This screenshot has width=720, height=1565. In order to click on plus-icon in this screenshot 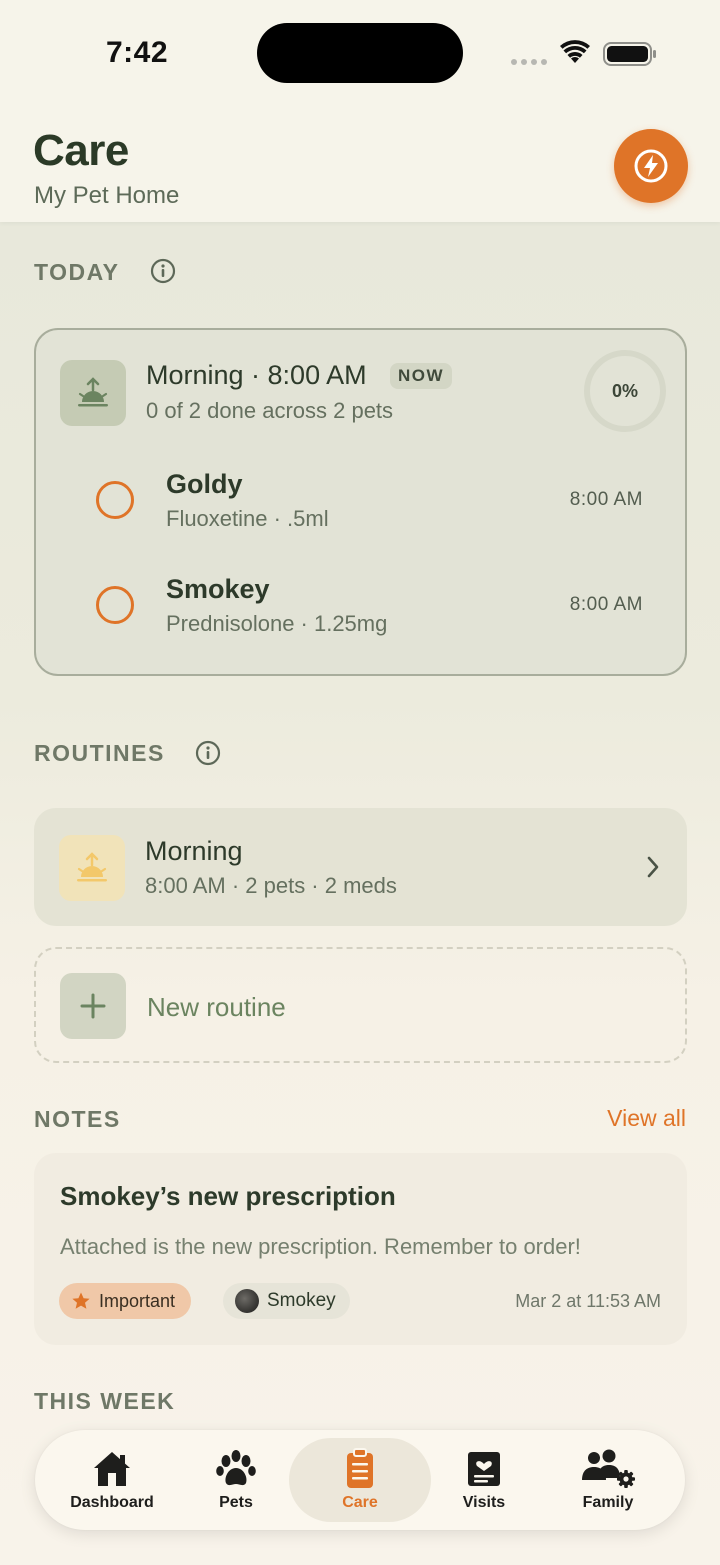, I will do `click(93, 1006)`.